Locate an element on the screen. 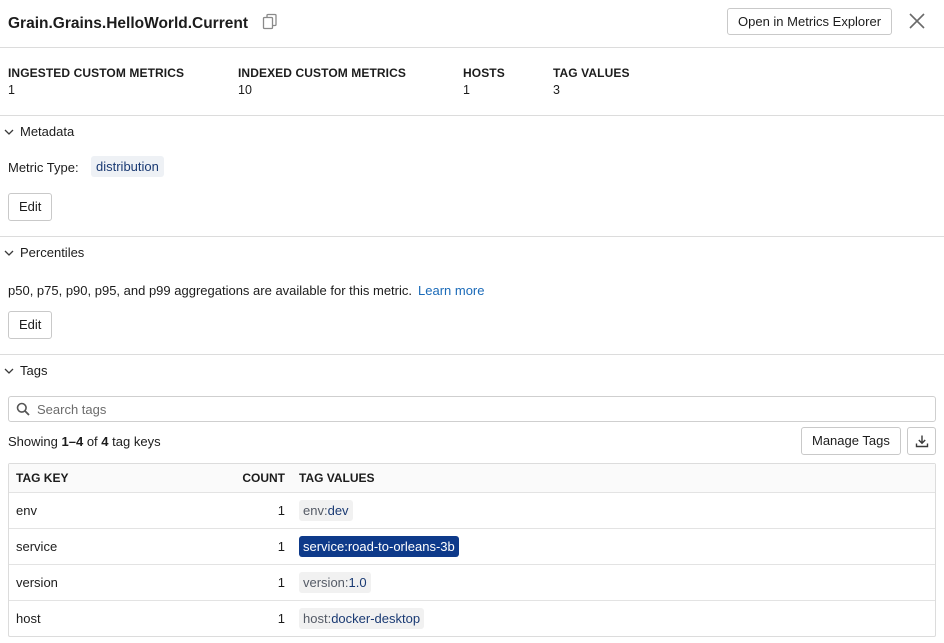 Image resolution: width=944 pixels, height=643 pixels. tag-value-chip: env:dev is located at coordinates (326, 510).